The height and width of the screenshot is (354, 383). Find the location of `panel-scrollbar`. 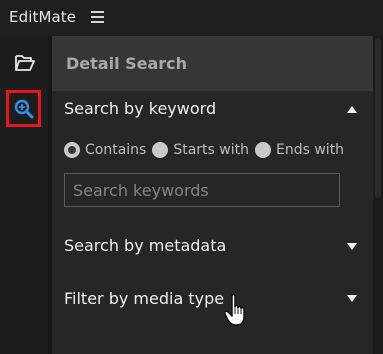

panel-scrollbar is located at coordinates (378, 195).